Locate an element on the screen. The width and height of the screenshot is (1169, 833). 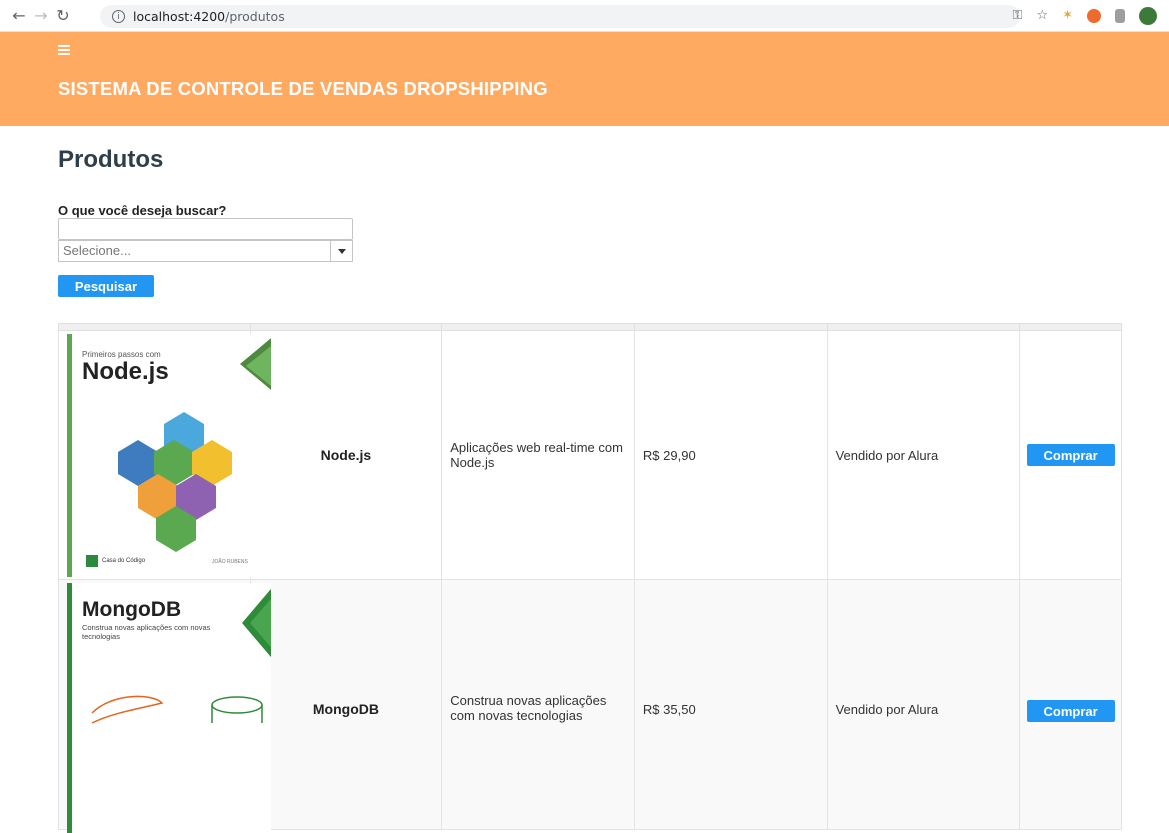
browser-toolbar: ← → ↻ i localhost:4200/produtos ⚿ ☆ ✶ is located at coordinates (584, 16).